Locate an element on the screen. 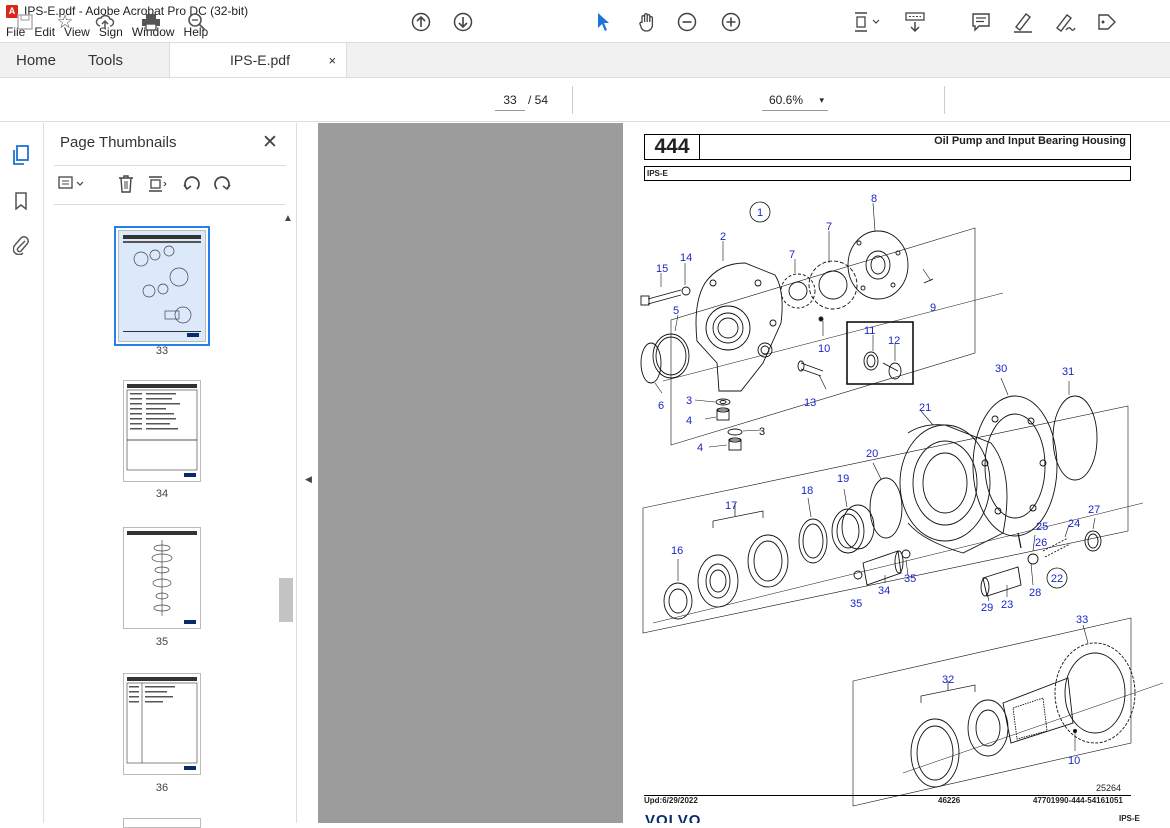 The image size is (1170, 828). page-fit-icon is located at coordinates (867, 22).